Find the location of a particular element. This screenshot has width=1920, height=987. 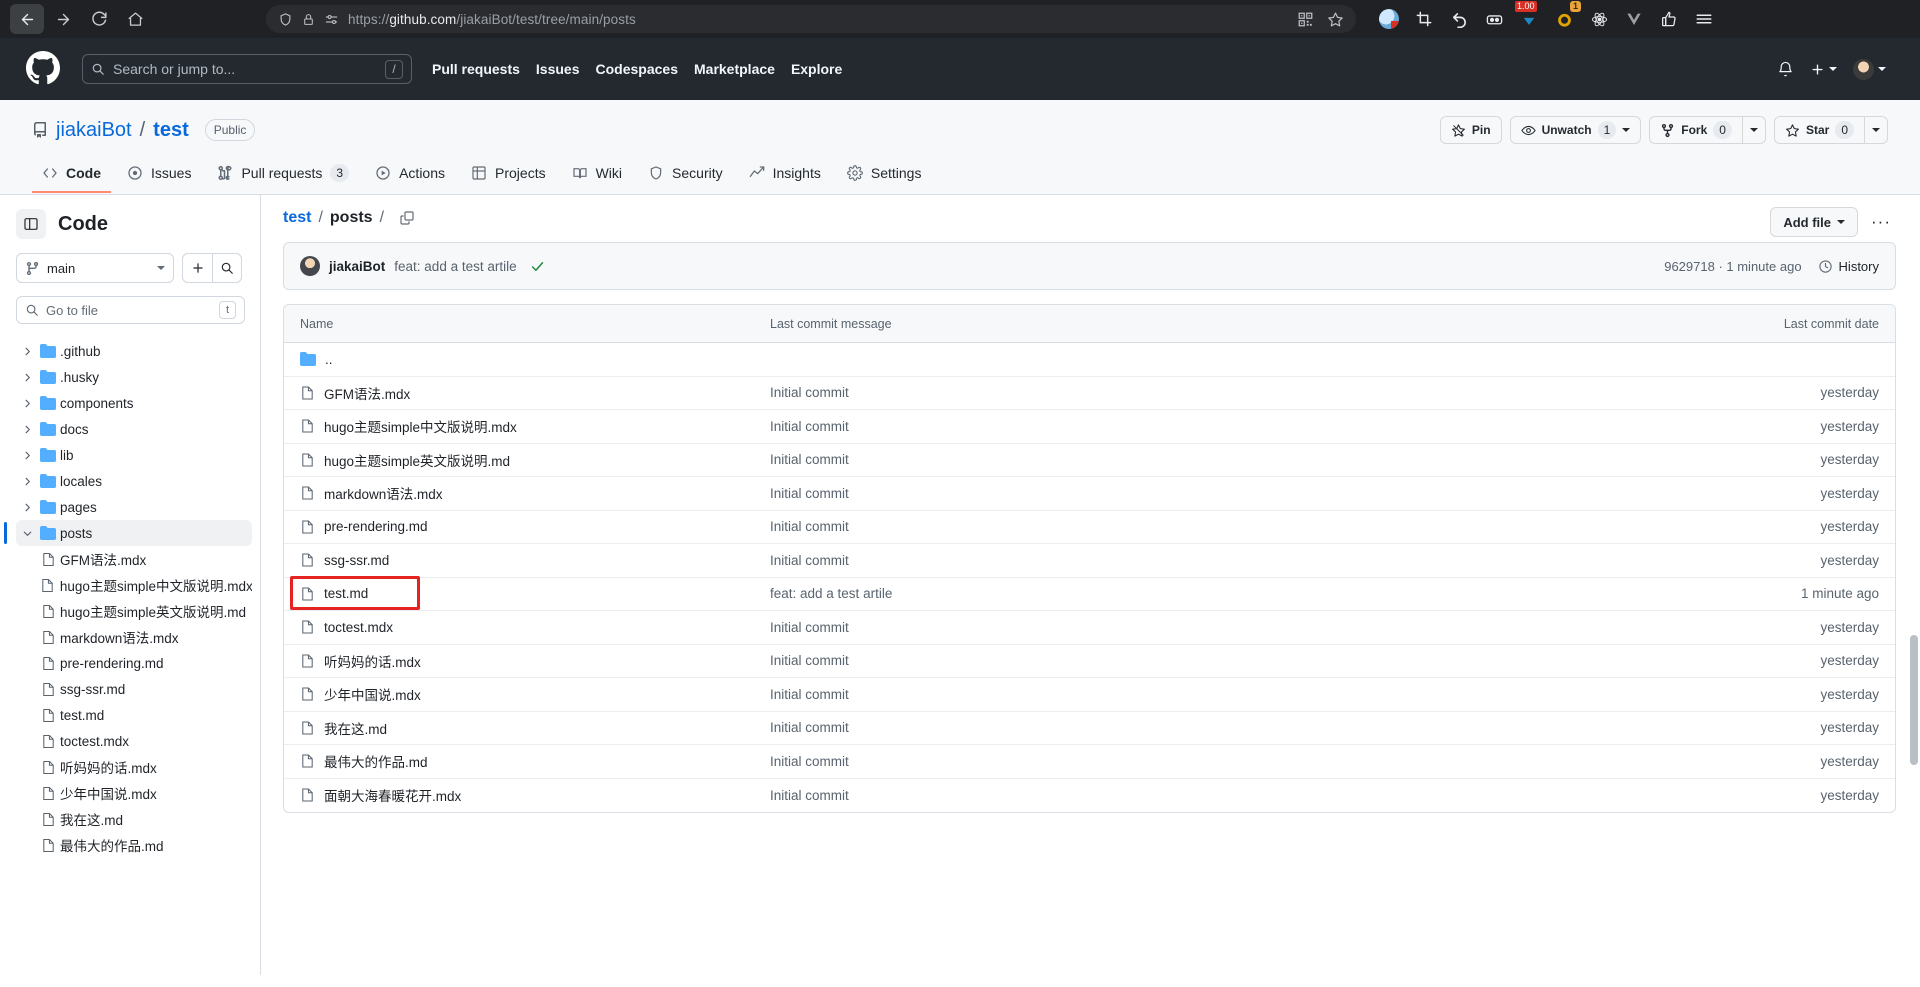

crop-icon is located at coordinates (1424, 19).